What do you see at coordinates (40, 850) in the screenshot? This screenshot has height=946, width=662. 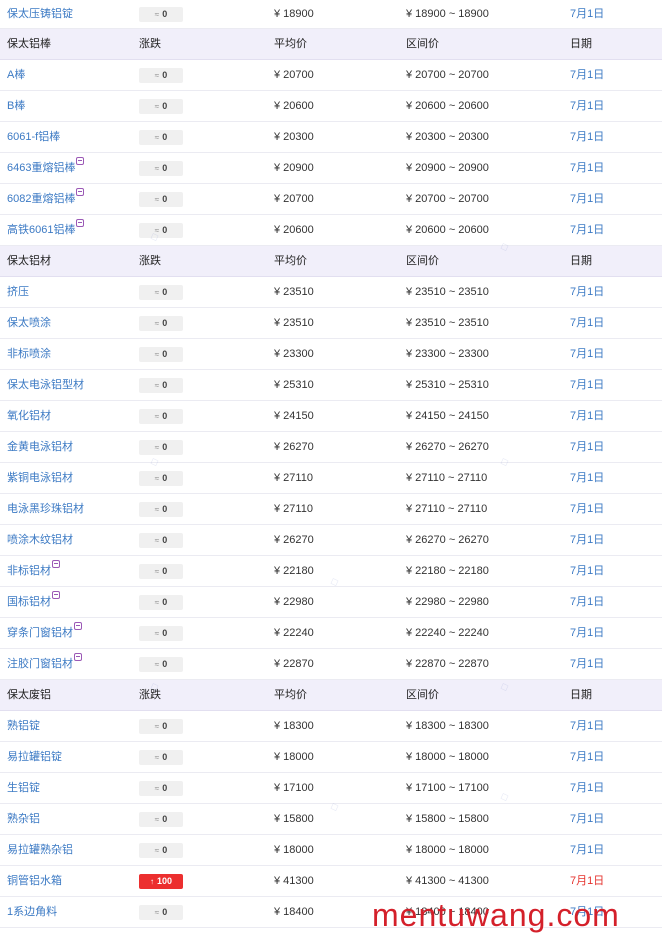 I see `product-name-link: 易拉罐熟杂铝` at bounding box center [40, 850].